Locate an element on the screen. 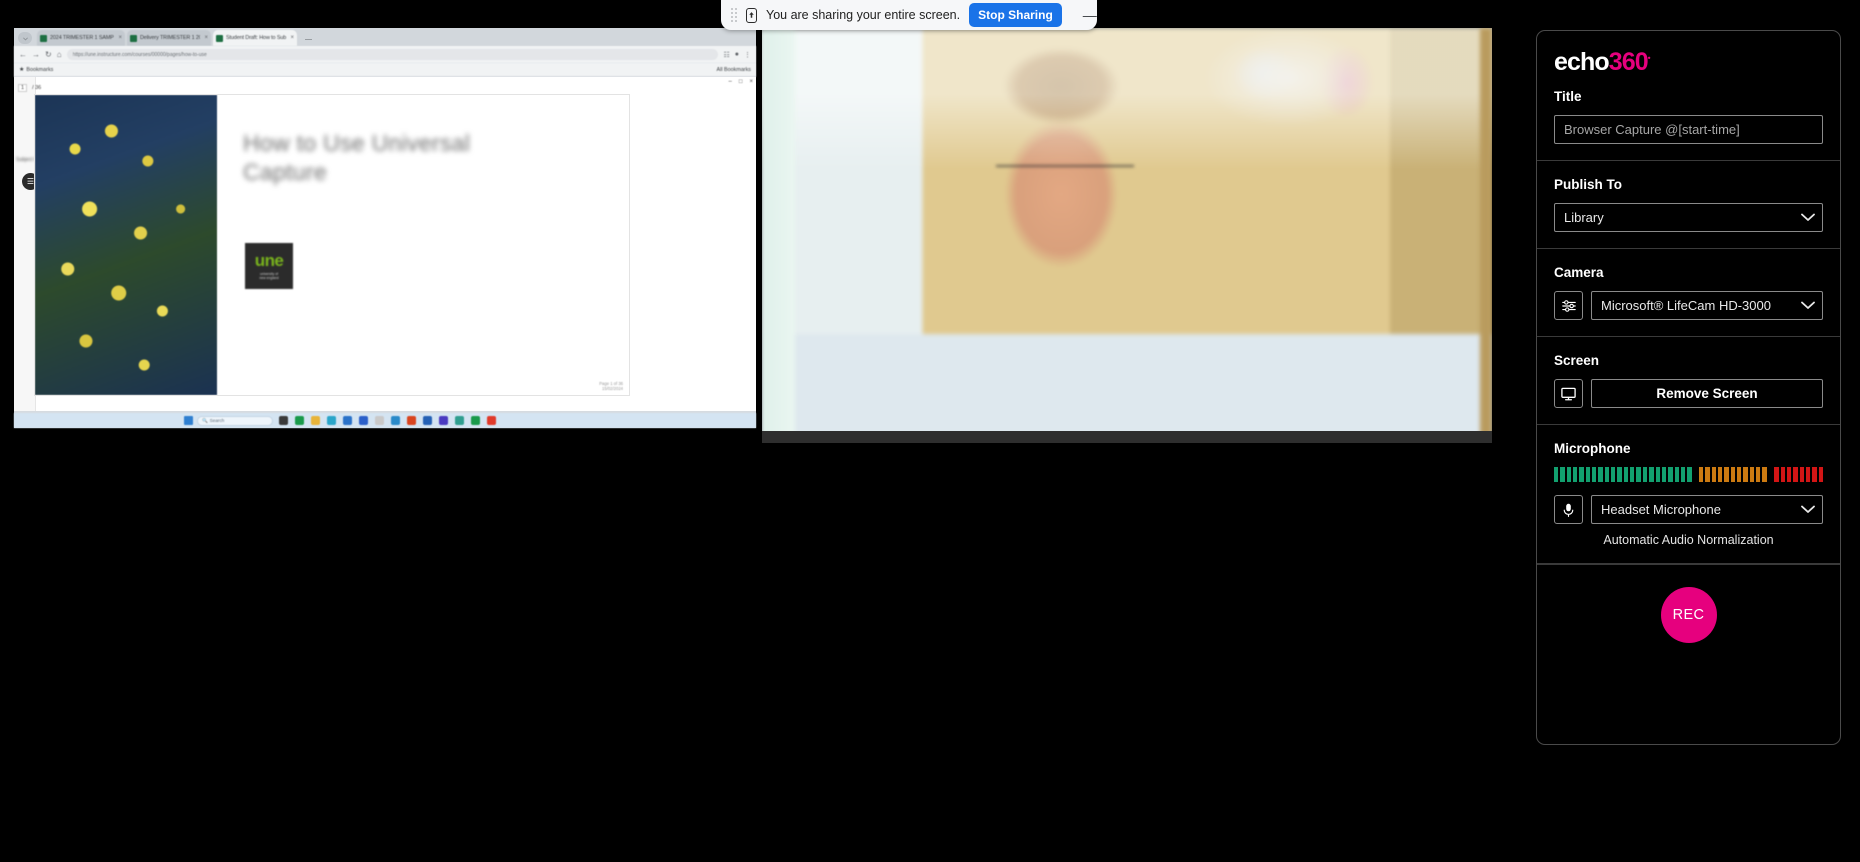  window-maximize-icon: □ is located at coordinates (741, 82).